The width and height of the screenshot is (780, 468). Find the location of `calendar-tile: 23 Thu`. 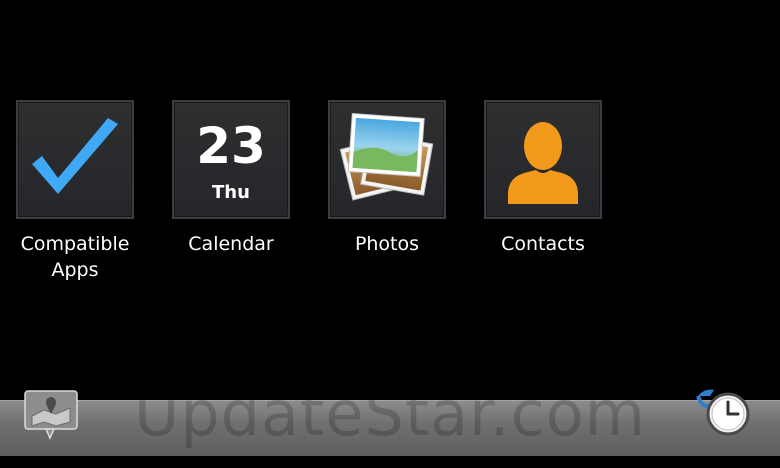

calendar-tile: 23 Thu is located at coordinates (231, 159).